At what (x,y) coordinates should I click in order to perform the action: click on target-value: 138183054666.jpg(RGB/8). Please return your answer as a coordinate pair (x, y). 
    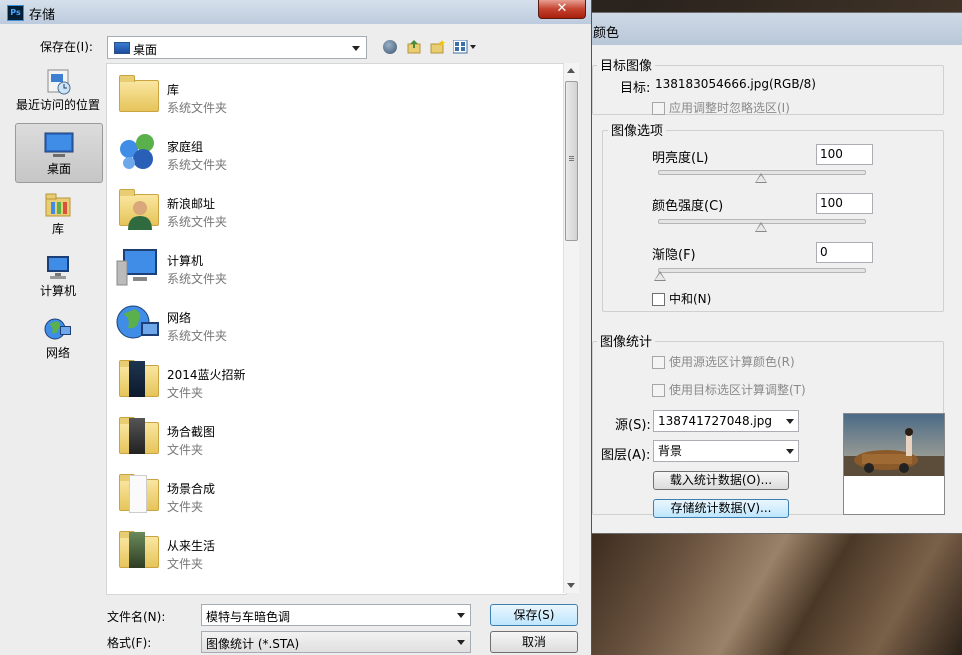
    Looking at the image, I should click on (735, 84).